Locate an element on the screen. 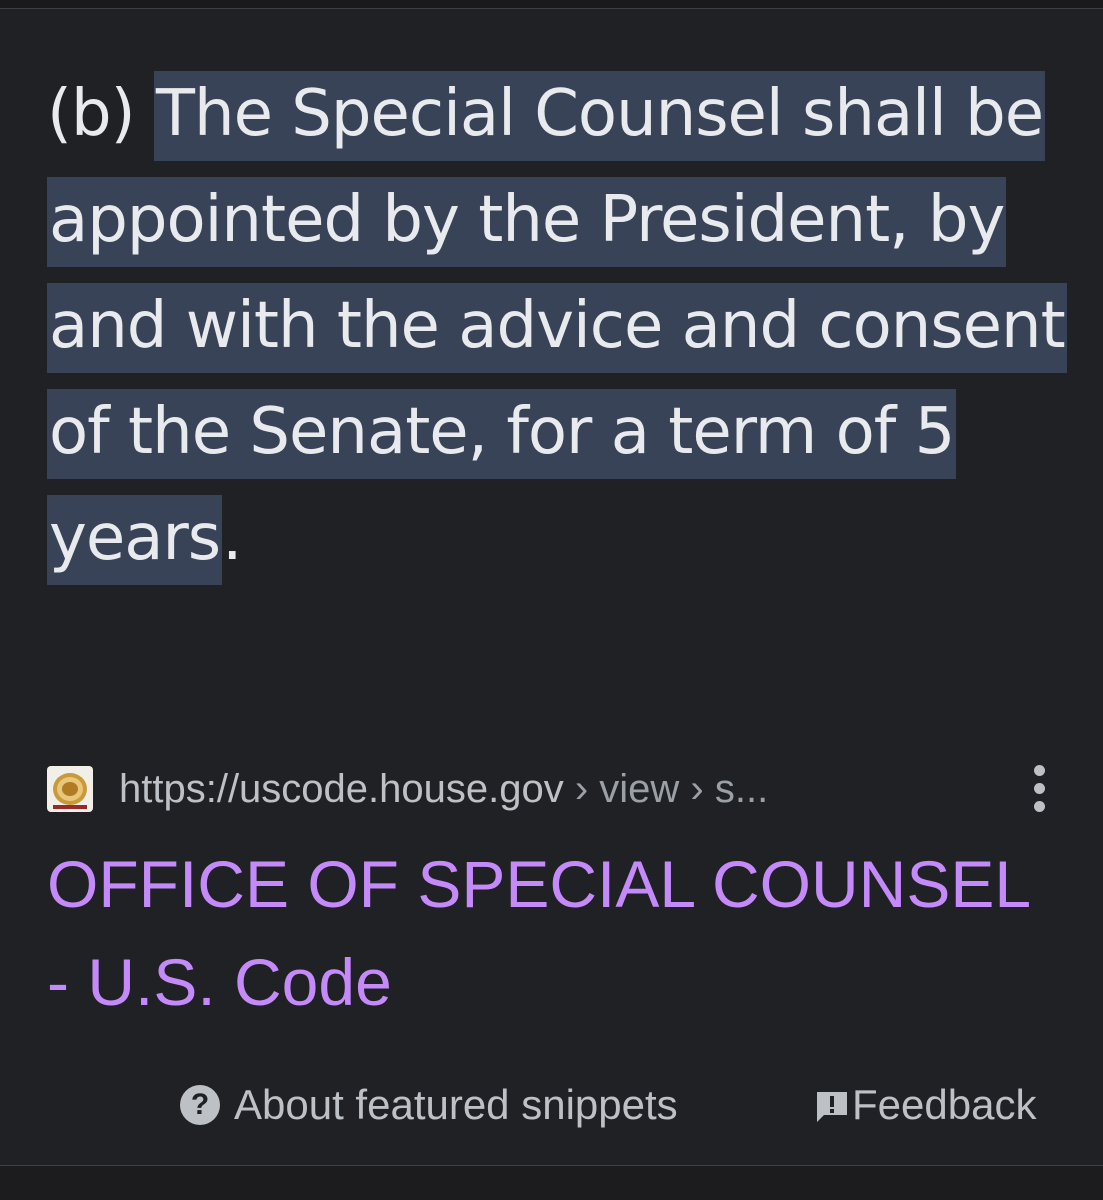 Image resolution: width=1103 pixels, height=1200 pixels. source-domain: https://uscode.house.gov is located at coordinates (341, 788).